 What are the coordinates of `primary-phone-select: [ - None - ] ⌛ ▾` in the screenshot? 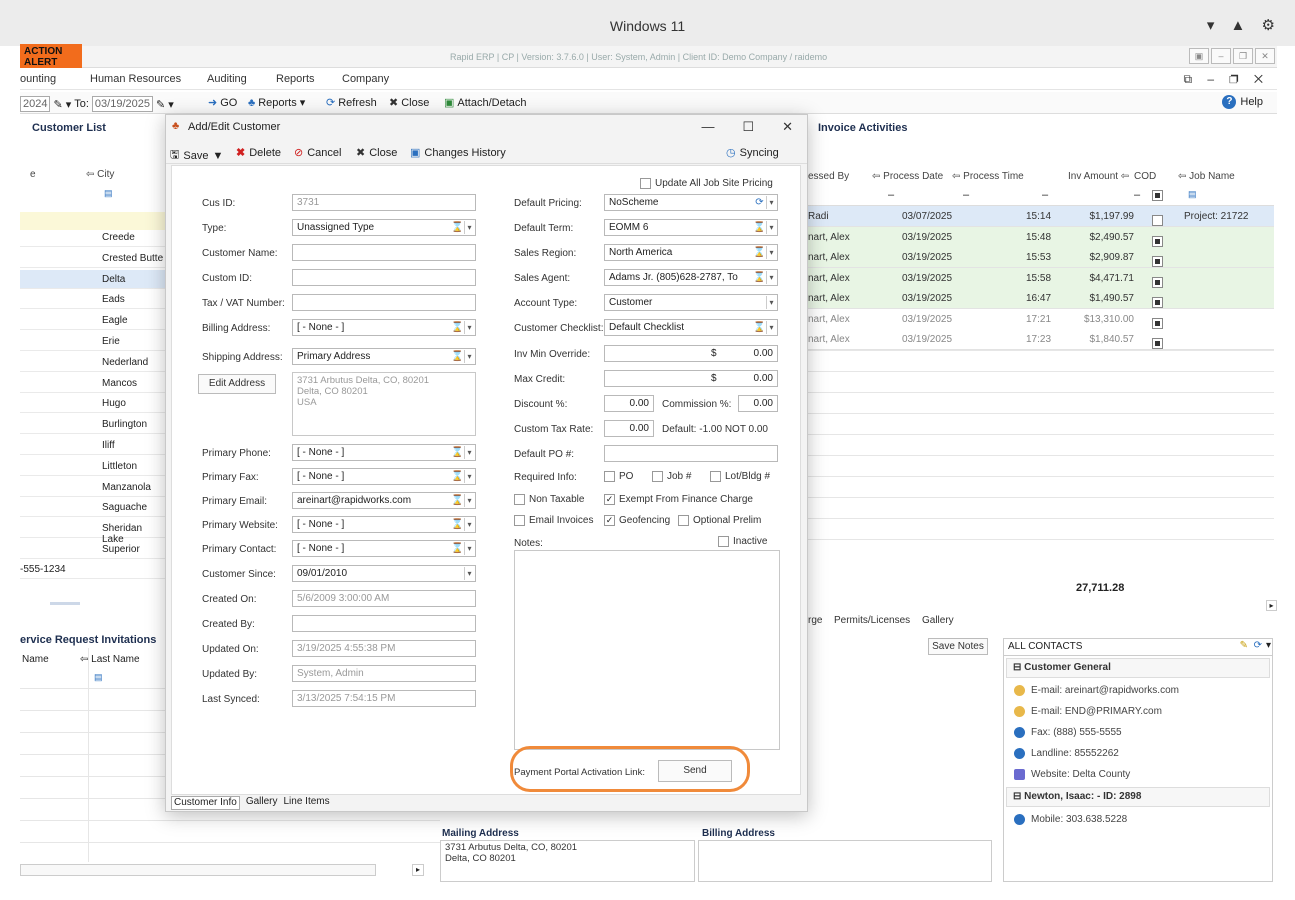 It's located at (384, 452).